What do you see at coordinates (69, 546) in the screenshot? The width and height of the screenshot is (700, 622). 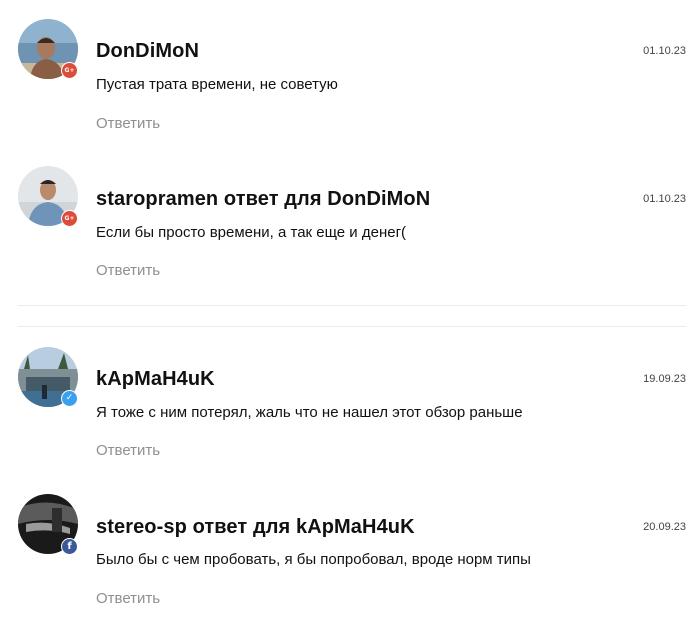 I see `facebook-icon: f` at bounding box center [69, 546].